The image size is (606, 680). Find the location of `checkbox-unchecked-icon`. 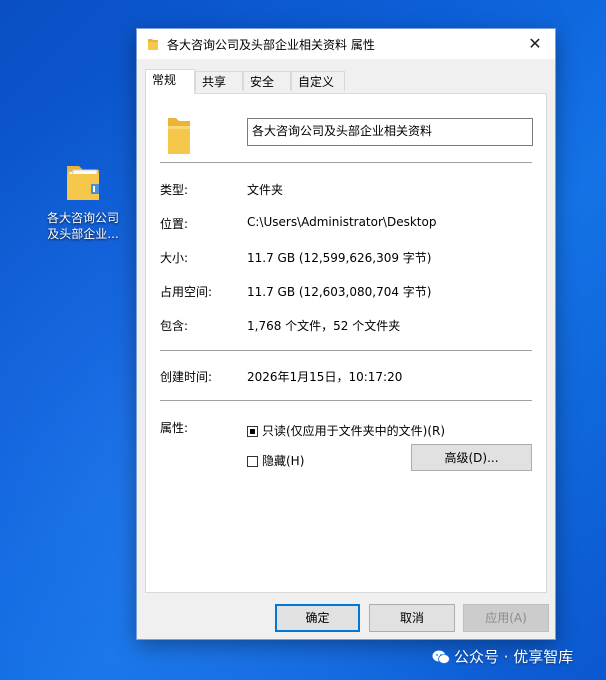

checkbox-unchecked-icon is located at coordinates (252, 461).